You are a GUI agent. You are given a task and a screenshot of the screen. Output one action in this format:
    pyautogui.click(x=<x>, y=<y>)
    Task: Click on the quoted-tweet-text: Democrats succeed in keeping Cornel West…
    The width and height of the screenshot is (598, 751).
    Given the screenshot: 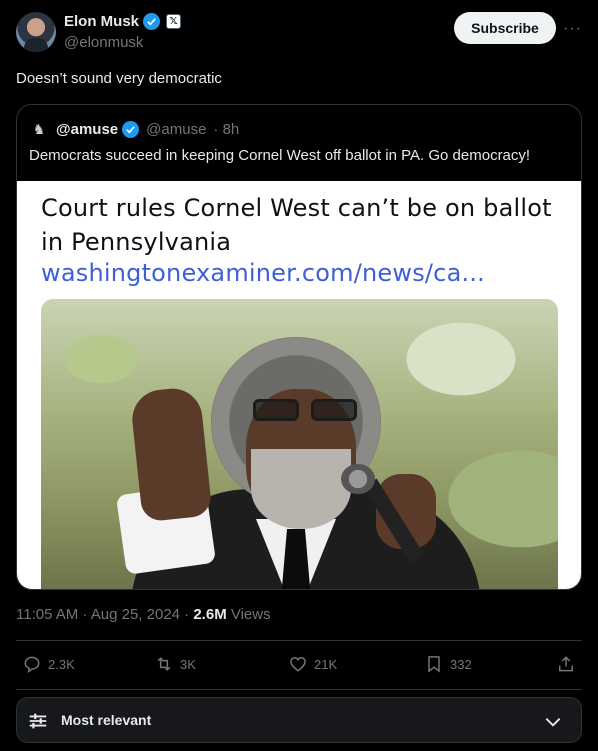 What is the action you would take?
    pyautogui.click(x=280, y=155)
    